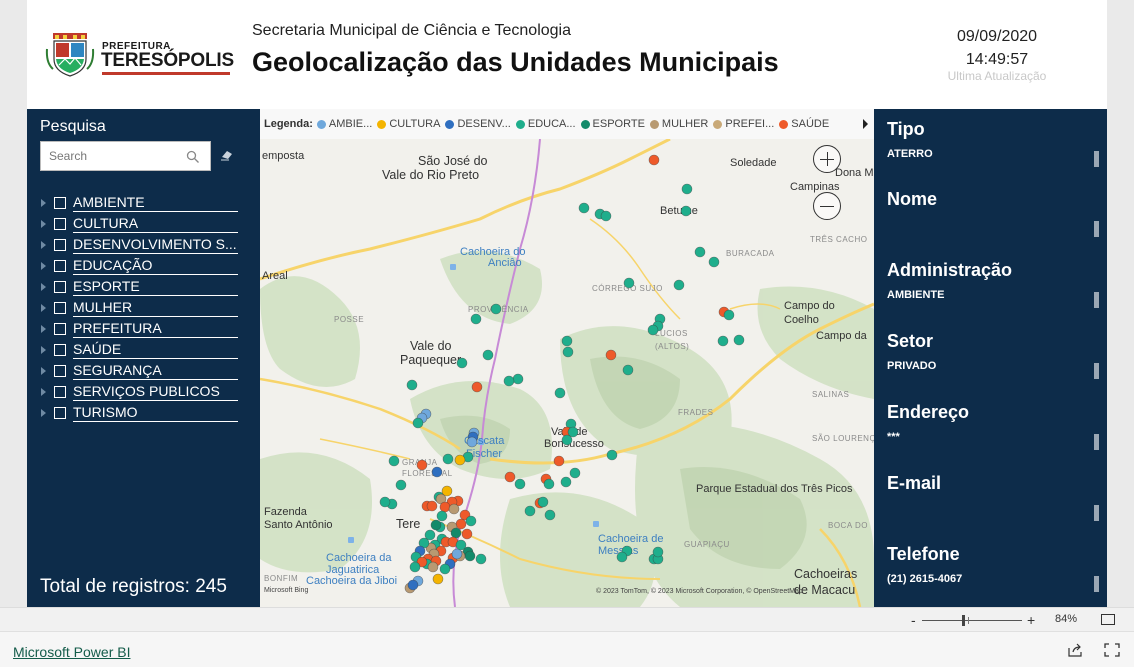 The height and width of the screenshot is (667, 1134). Describe the element at coordinates (143, 329) in the screenshot. I see `category-item: PREFEITURA` at that location.